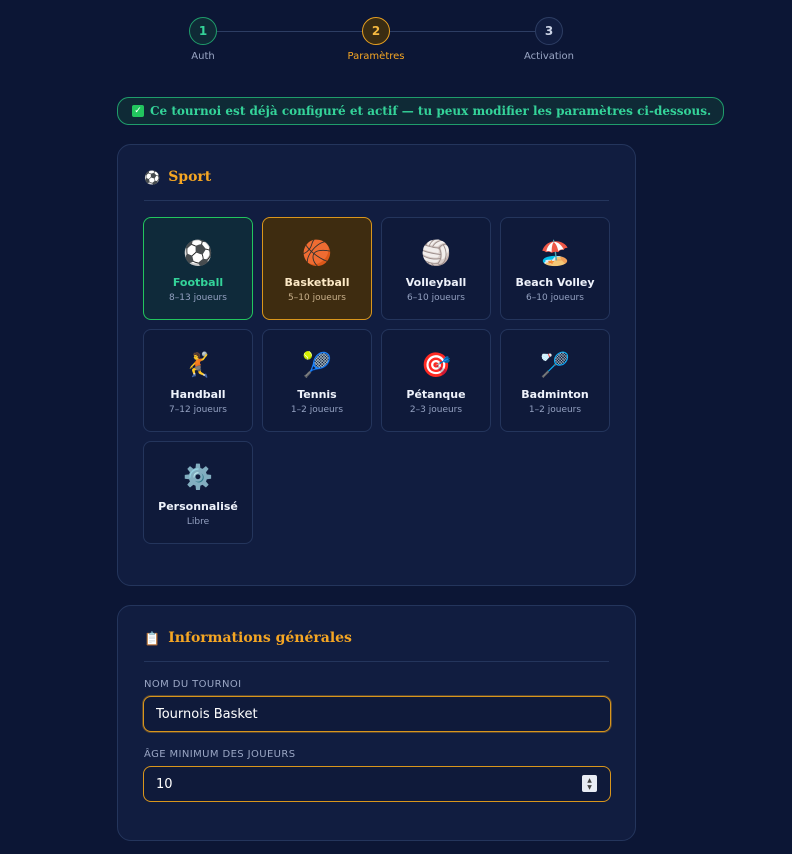  I want to click on check-icon: ✓, so click(138, 111).